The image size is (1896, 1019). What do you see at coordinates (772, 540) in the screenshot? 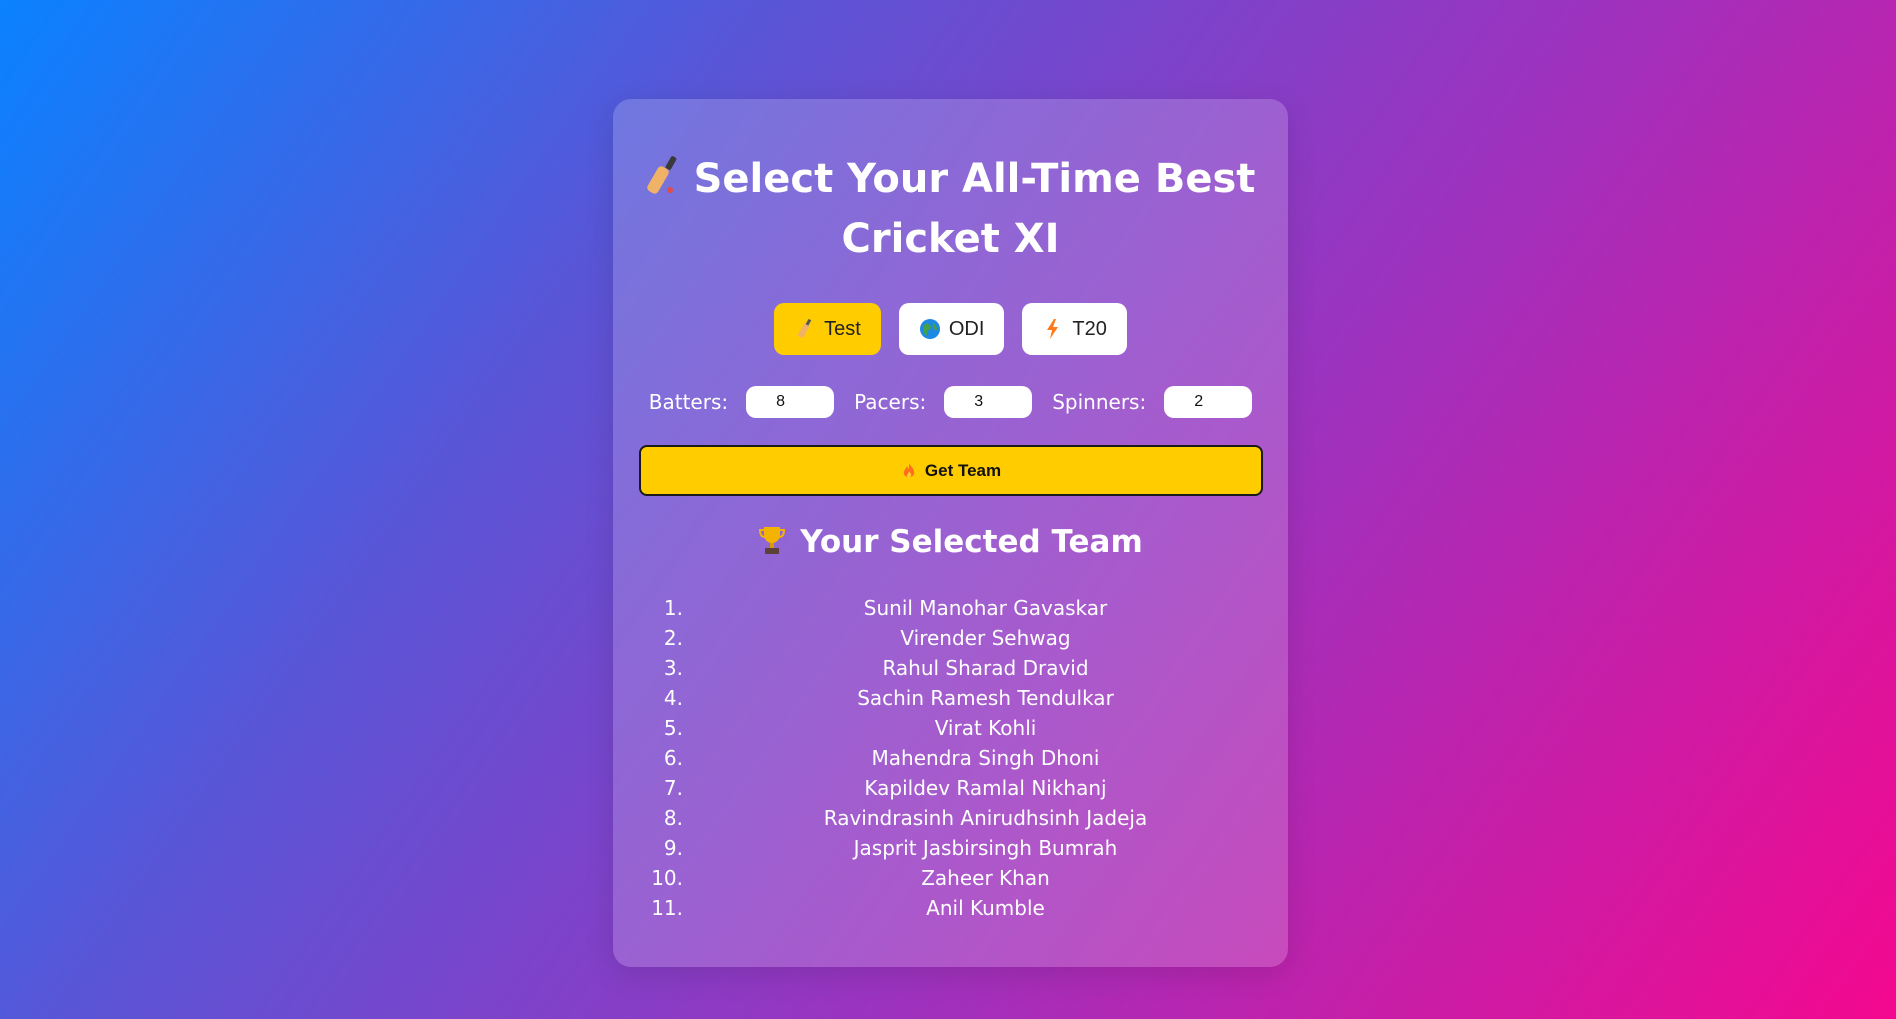
I see `trophy-icon` at bounding box center [772, 540].